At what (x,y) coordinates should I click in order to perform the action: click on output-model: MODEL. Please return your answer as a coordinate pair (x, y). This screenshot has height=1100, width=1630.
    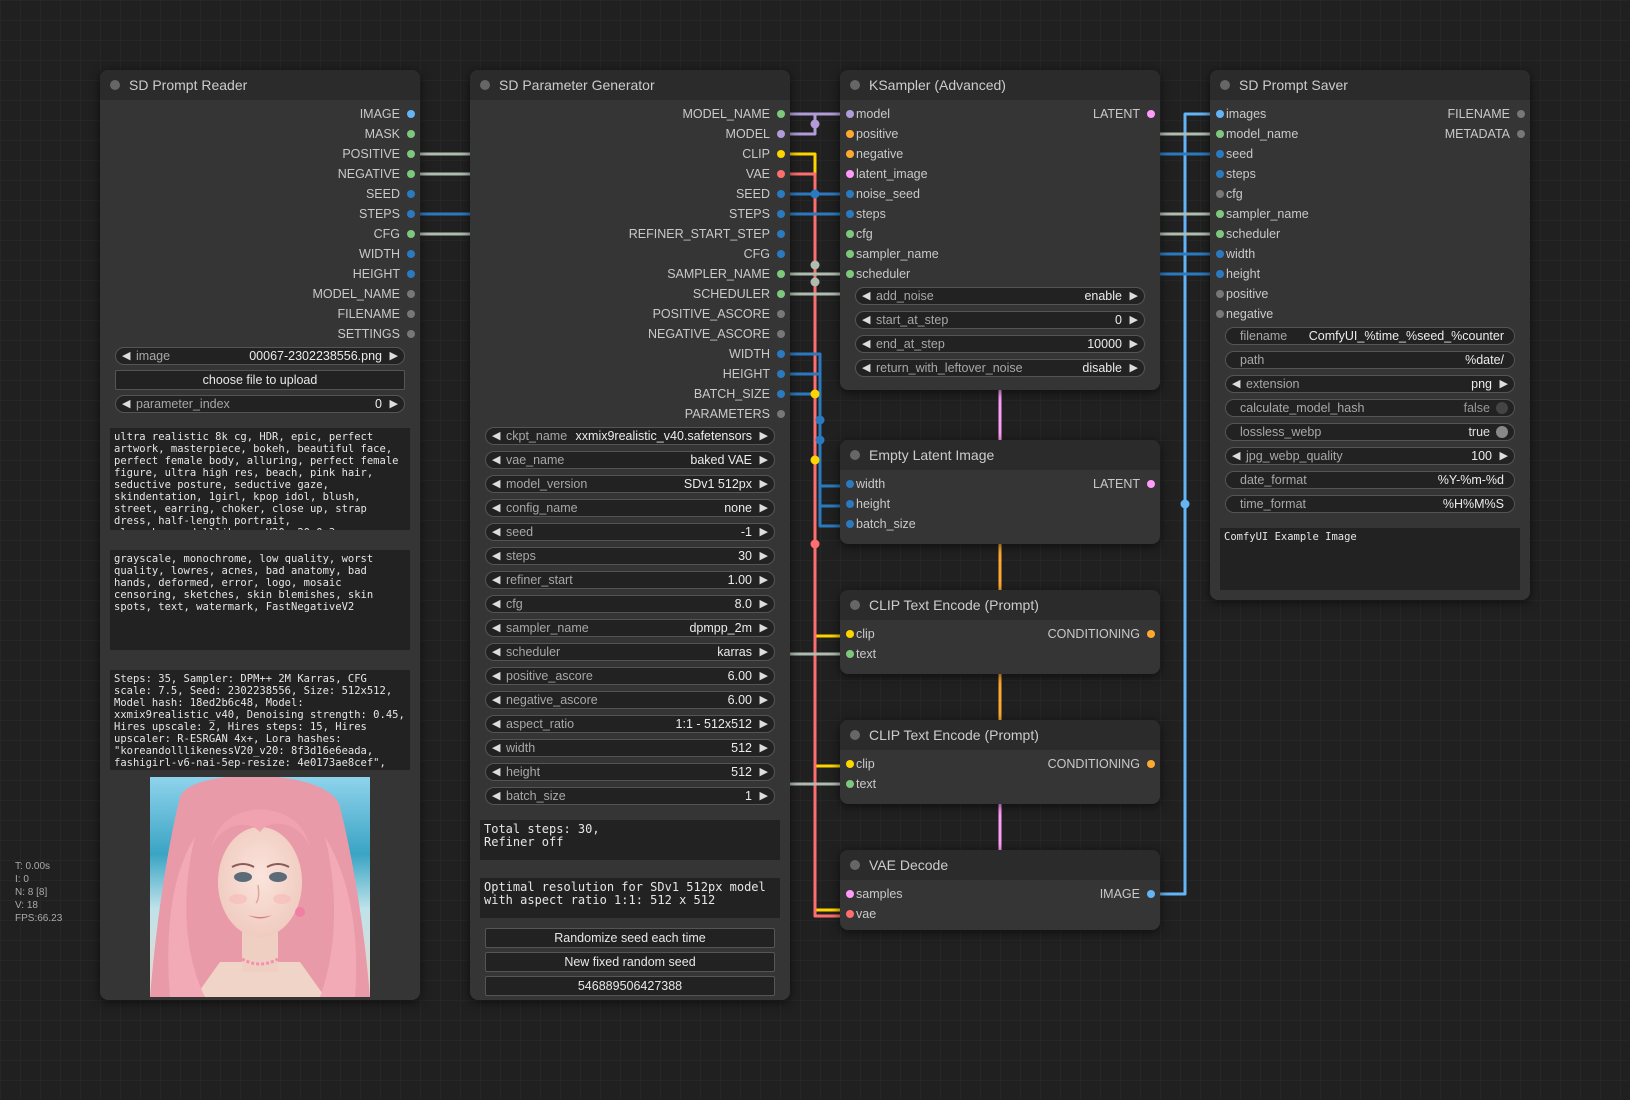
    Looking at the image, I should click on (675, 134).